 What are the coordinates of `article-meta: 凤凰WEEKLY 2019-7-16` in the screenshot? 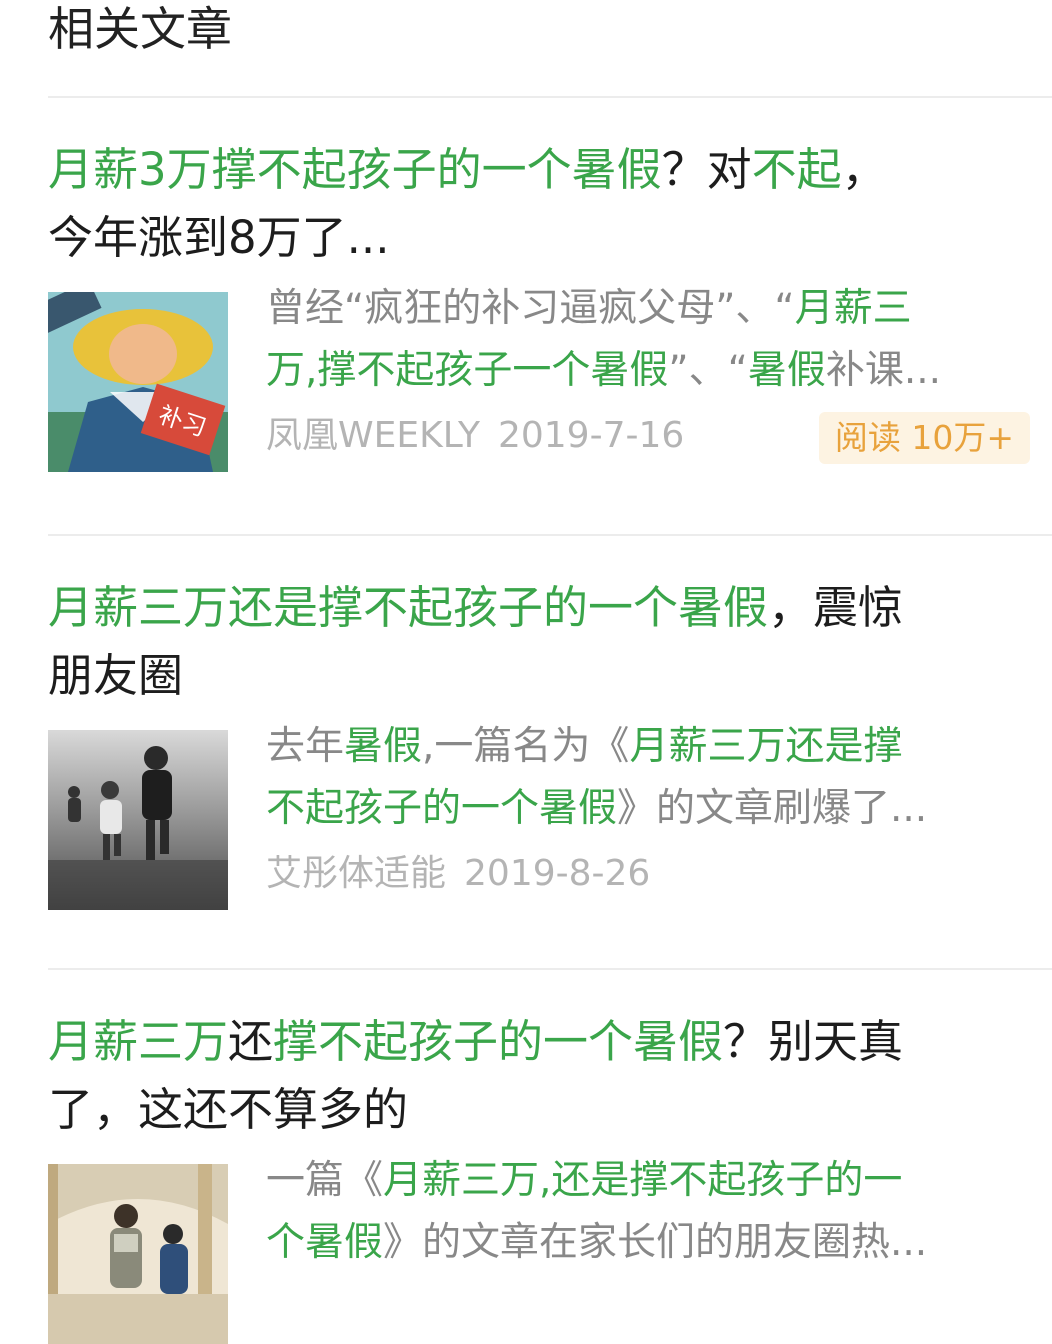 It's located at (475, 436).